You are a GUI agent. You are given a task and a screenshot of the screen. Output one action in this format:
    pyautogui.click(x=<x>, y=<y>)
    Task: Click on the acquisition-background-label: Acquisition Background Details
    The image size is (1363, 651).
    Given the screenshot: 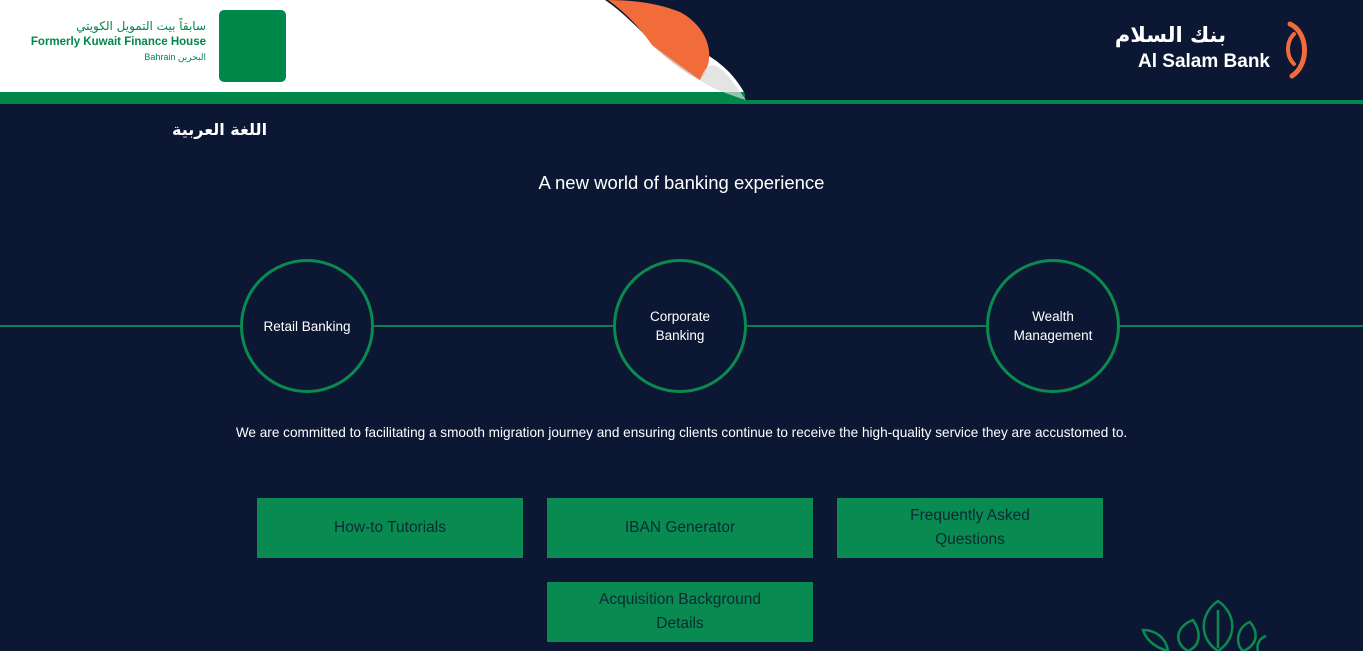 What is the action you would take?
    pyautogui.click(x=680, y=611)
    